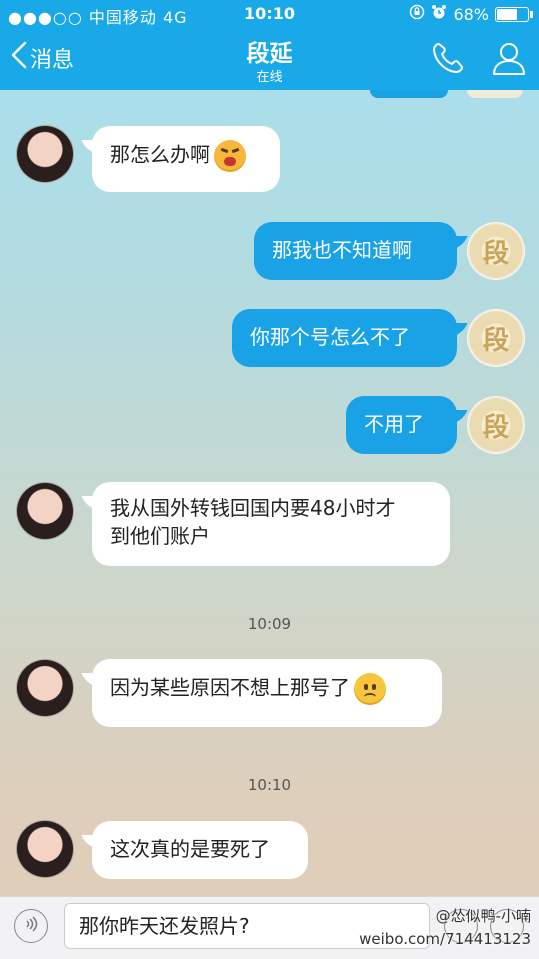 The width and height of the screenshot is (539, 959). I want to click on voice-icon, so click(31, 926).